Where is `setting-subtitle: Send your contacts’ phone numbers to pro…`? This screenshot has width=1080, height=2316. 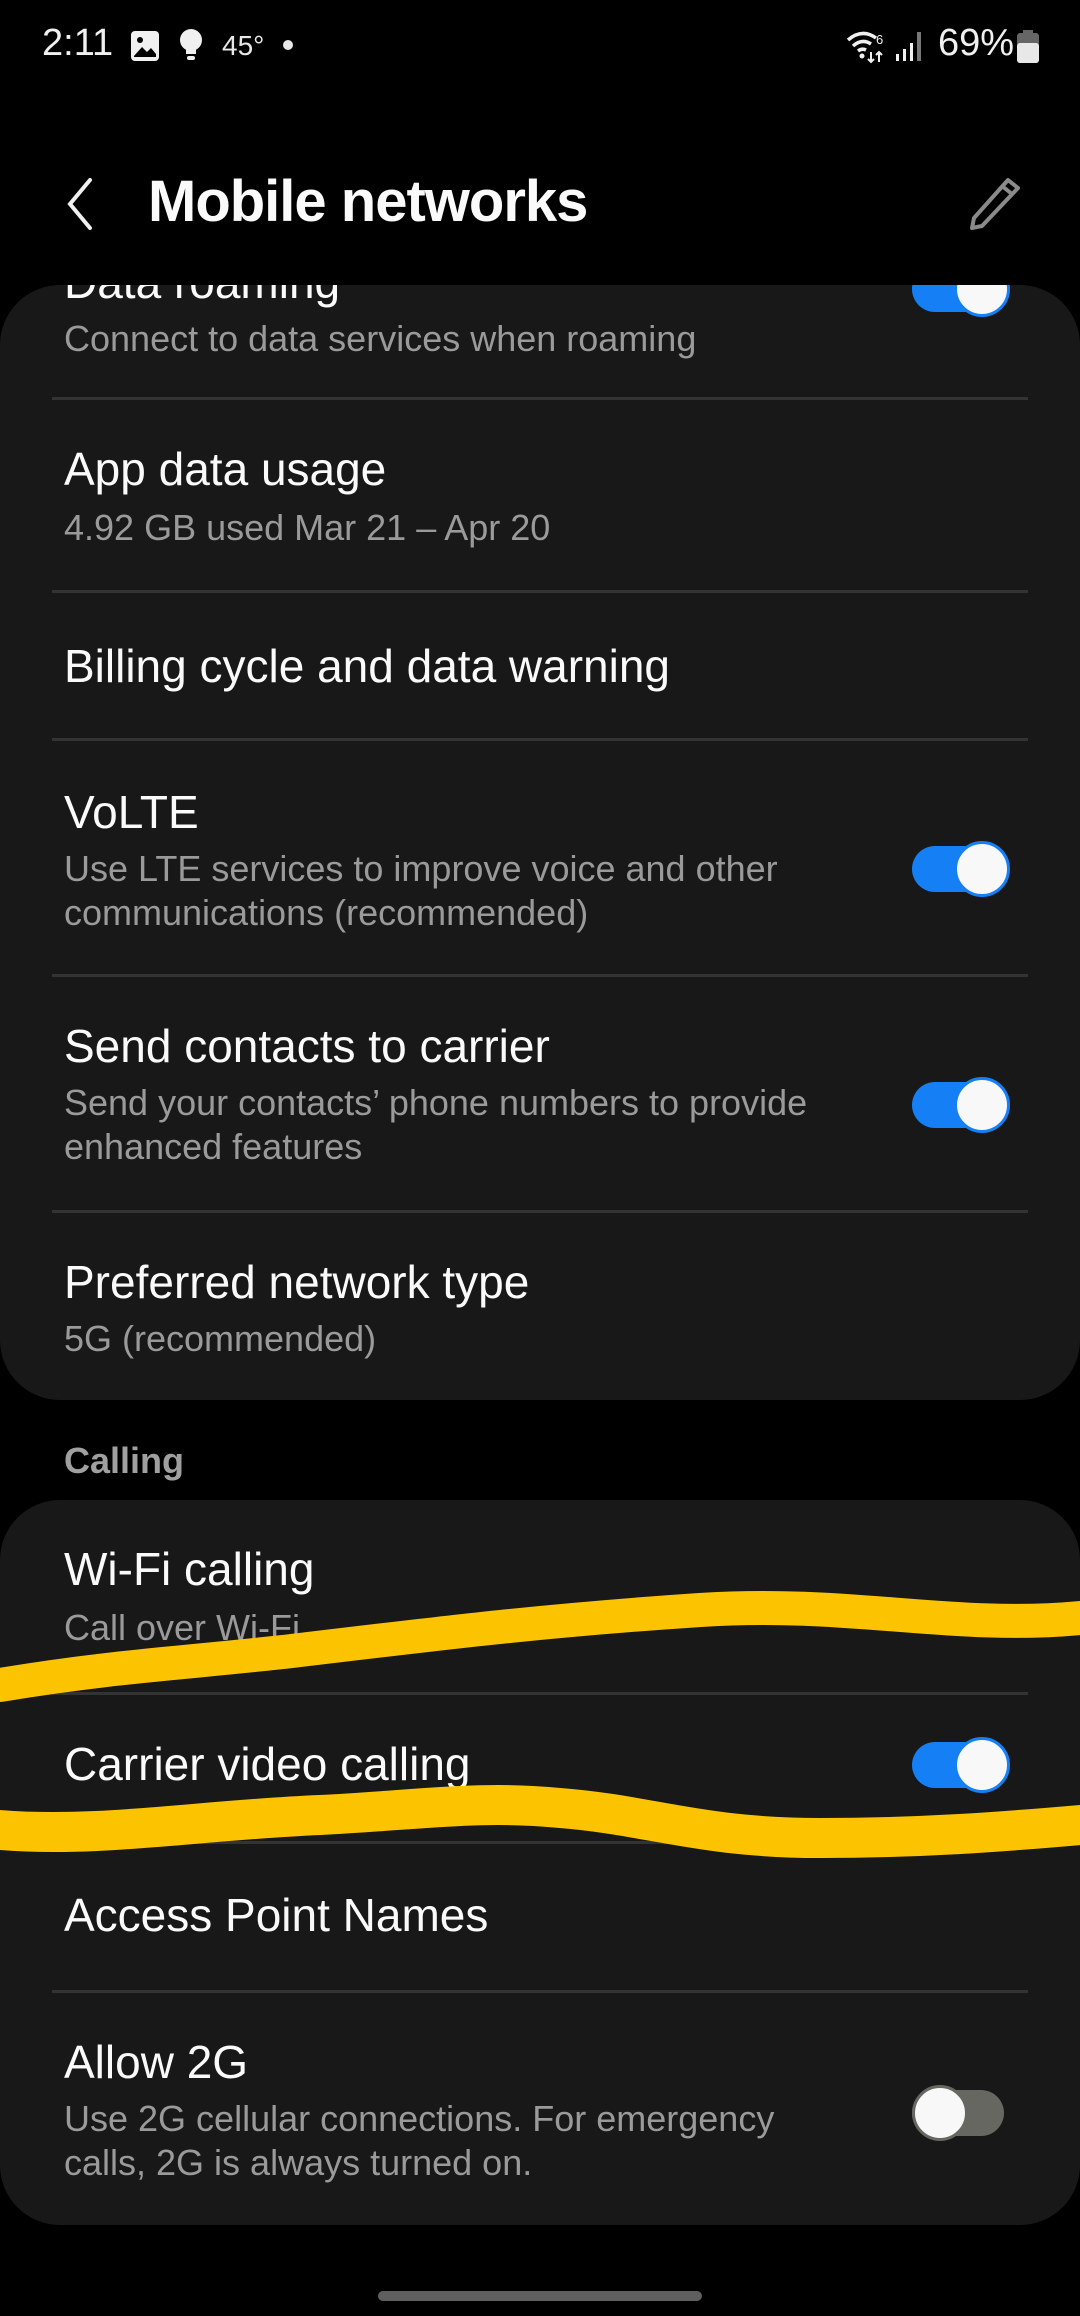 setting-subtitle: Send your contacts’ phone numbers to pro… is located at coordinates (436, 1124).